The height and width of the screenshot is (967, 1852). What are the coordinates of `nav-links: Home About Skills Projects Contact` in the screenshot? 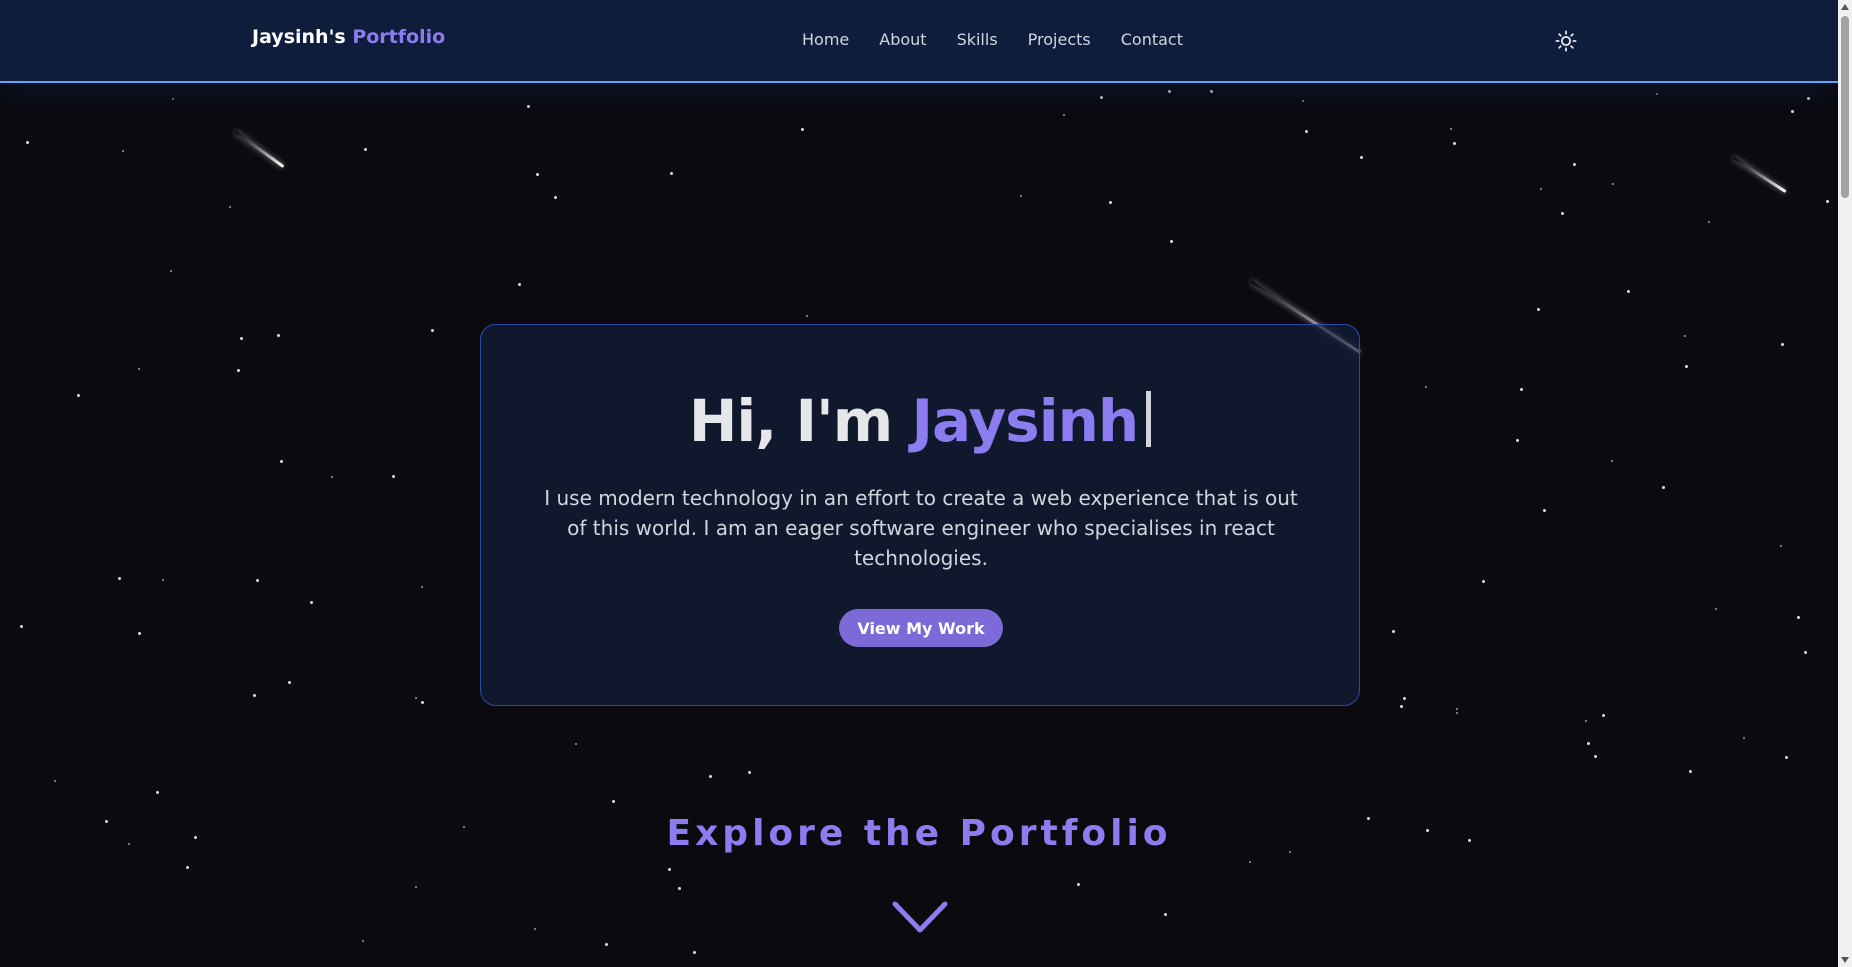 It's located at (1007, 39).